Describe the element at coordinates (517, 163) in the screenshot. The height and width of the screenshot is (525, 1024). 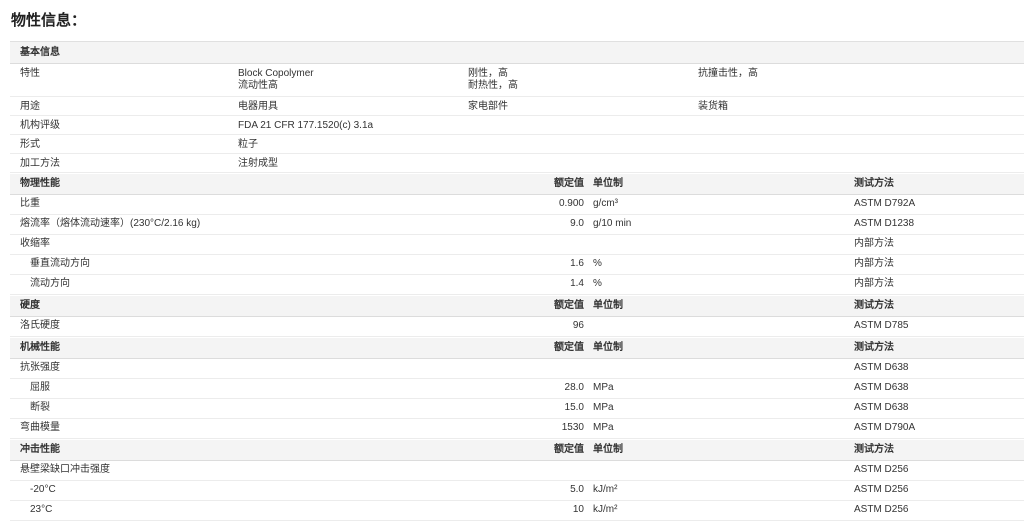
I see `basic-row: 加工方法 注射成型` at that location.